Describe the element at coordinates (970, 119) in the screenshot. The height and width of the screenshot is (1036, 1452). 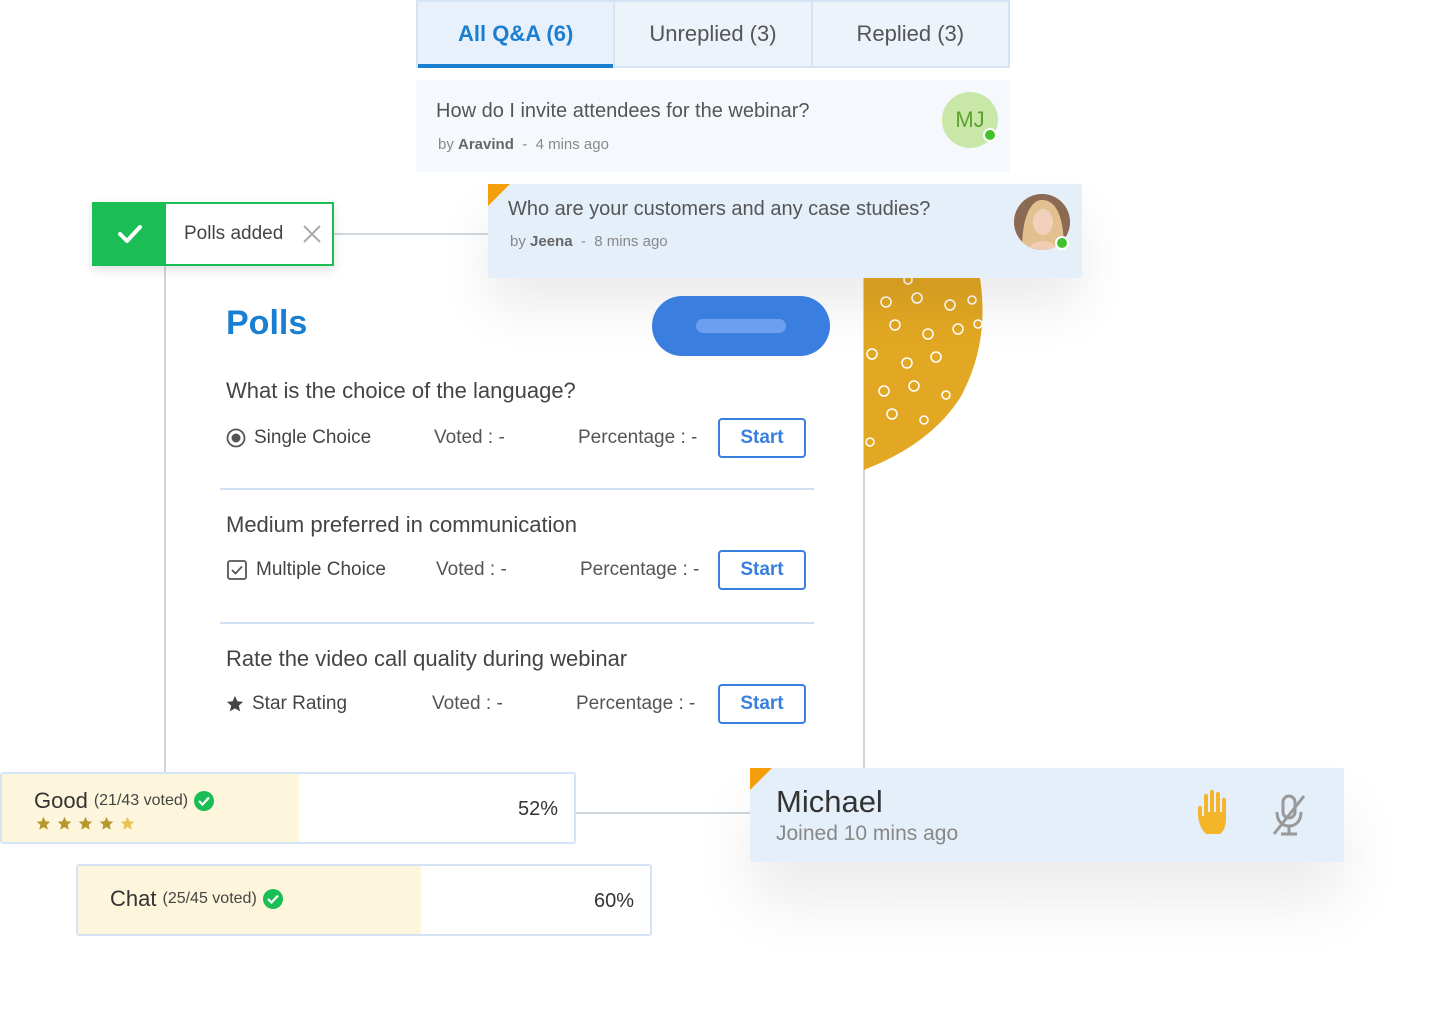
I see `avatar-initials: MJ` at that location.